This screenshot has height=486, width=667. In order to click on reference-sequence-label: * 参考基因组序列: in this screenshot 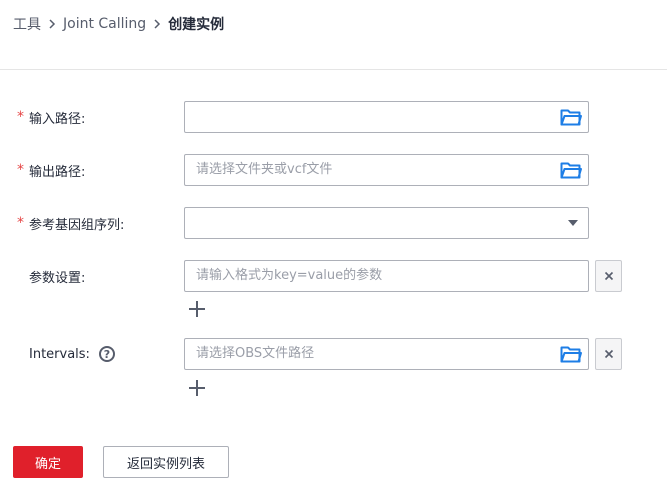, I will do `click(71, 224)`.